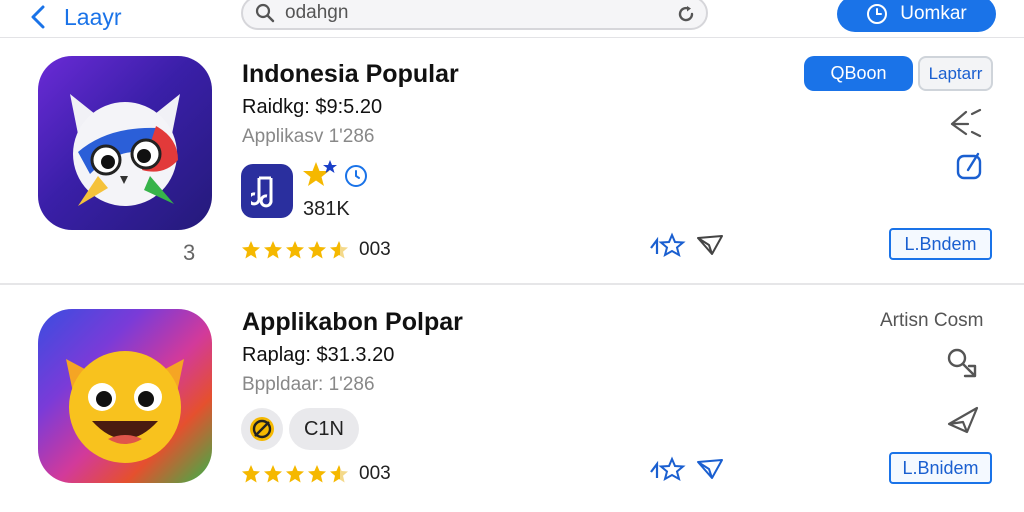 The width and height of the screenshot is (1024, 512). I want to click on emoji-face-icon, so click(125, 407).